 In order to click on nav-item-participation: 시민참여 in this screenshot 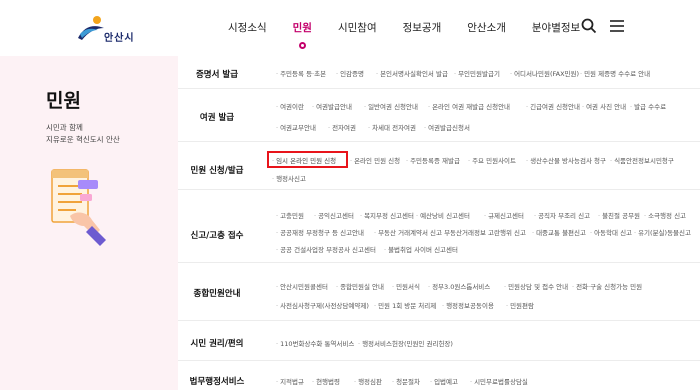, I will do `click(357, 27)`.